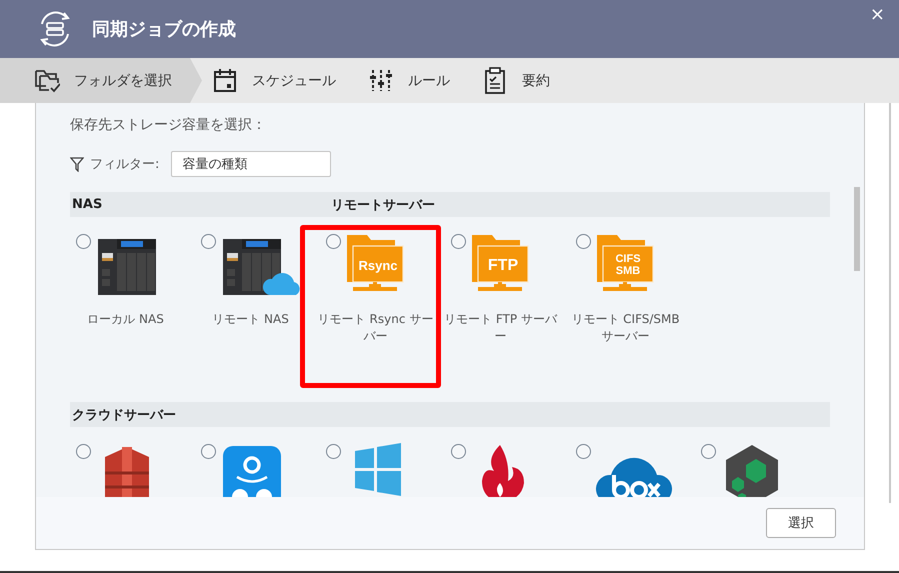  I want to click on calendar-icon, so click(225, 80).